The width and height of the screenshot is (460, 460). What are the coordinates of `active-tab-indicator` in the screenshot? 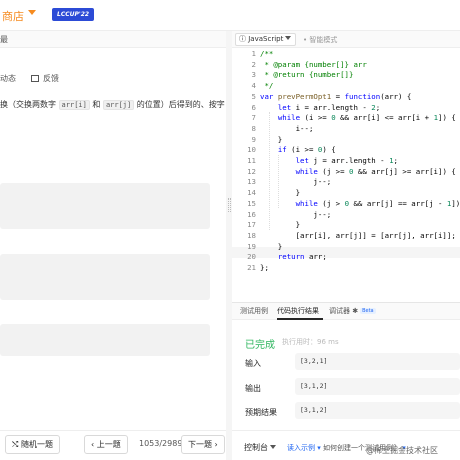 It's located at (300, 319).